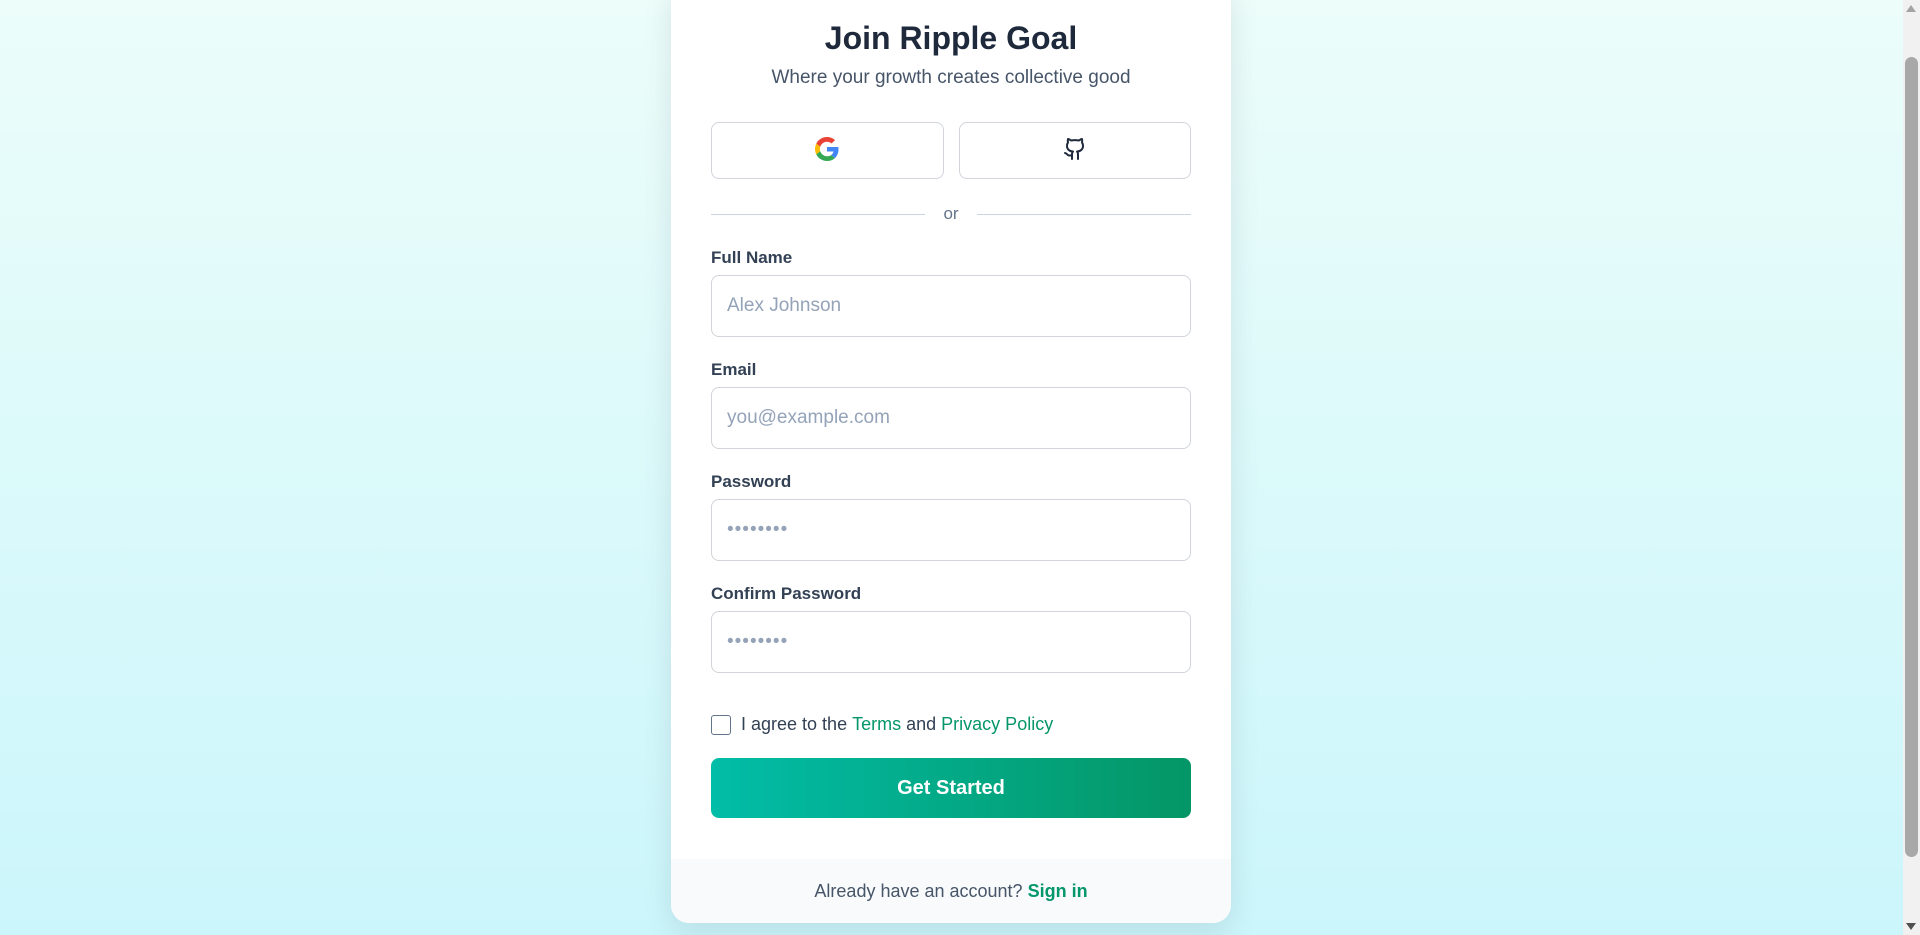 The width and height of the screenshot is (1920, 935). Describe the element at coordinates (1083, 214) in the screenshot. I see `divider-line-right` at that location.